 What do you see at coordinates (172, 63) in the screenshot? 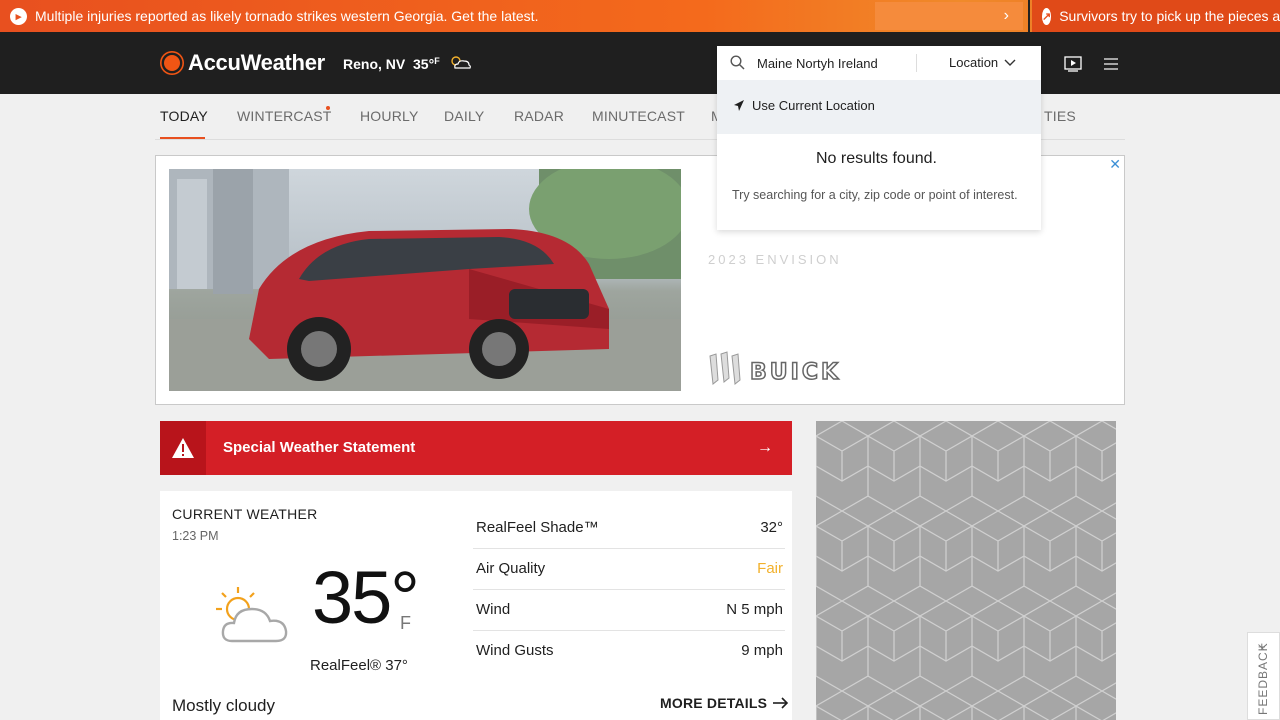
I see `sun-logo-icon` at bounding box center [172, 63].